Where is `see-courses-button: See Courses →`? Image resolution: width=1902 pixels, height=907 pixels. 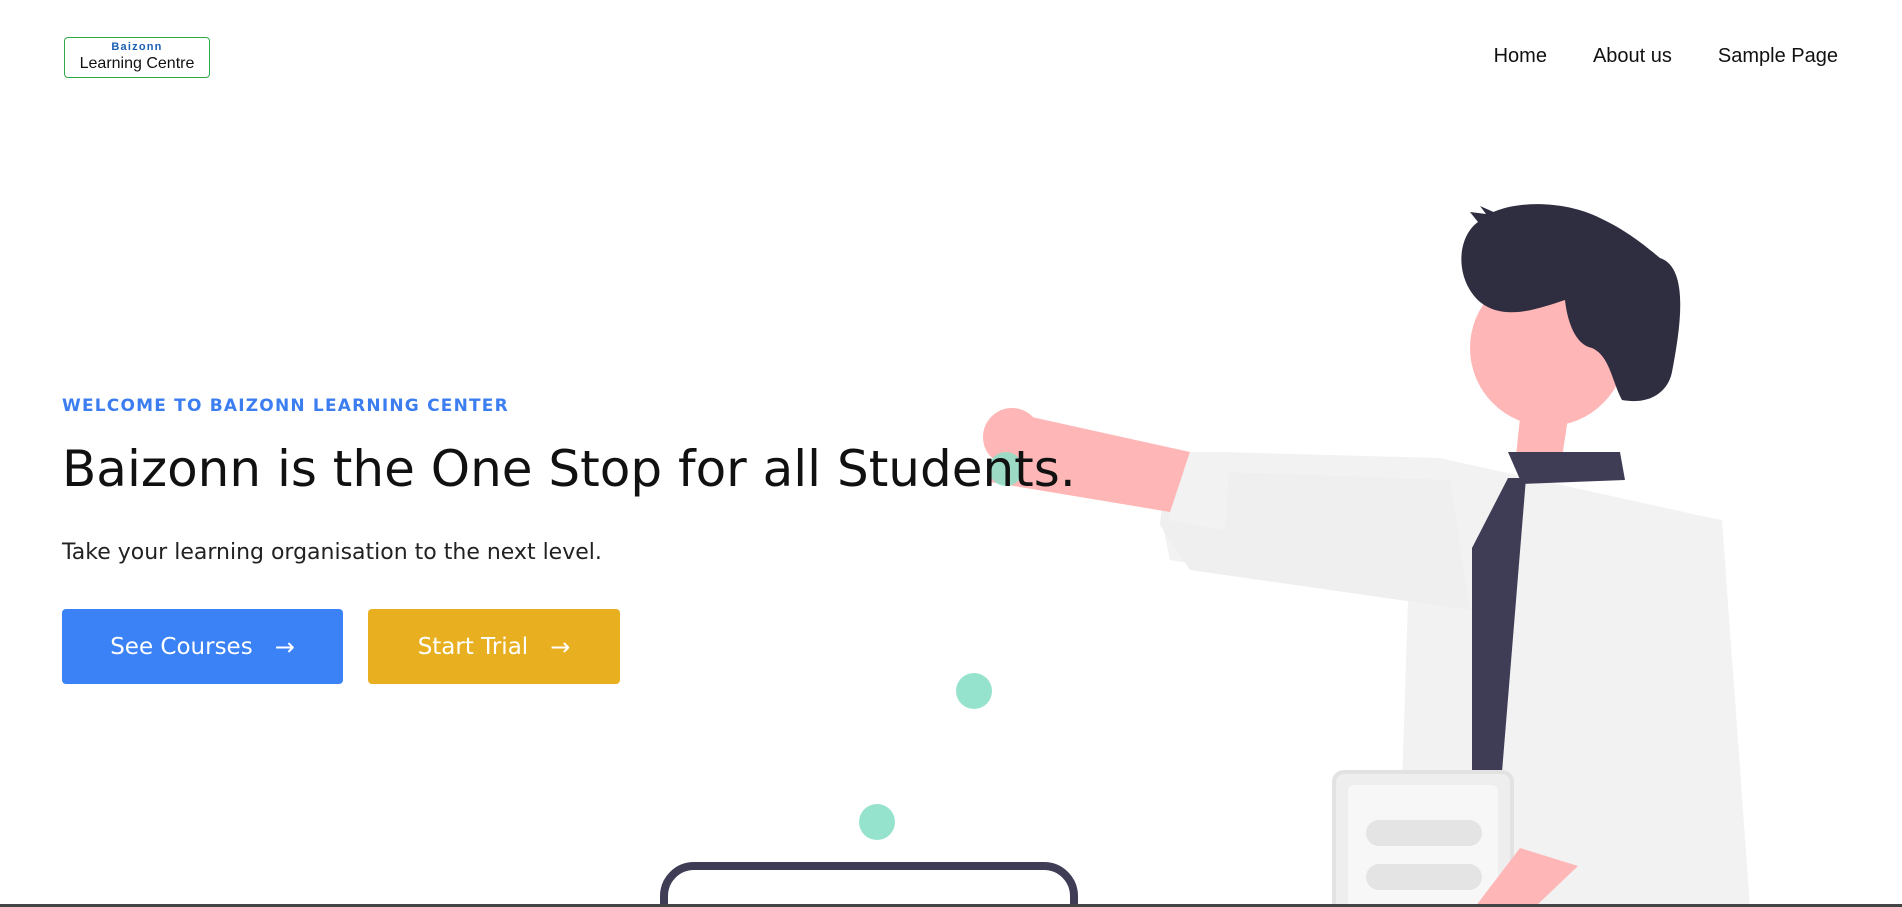 see-courses-button: See Courses → is located at coordinates (202, 646).